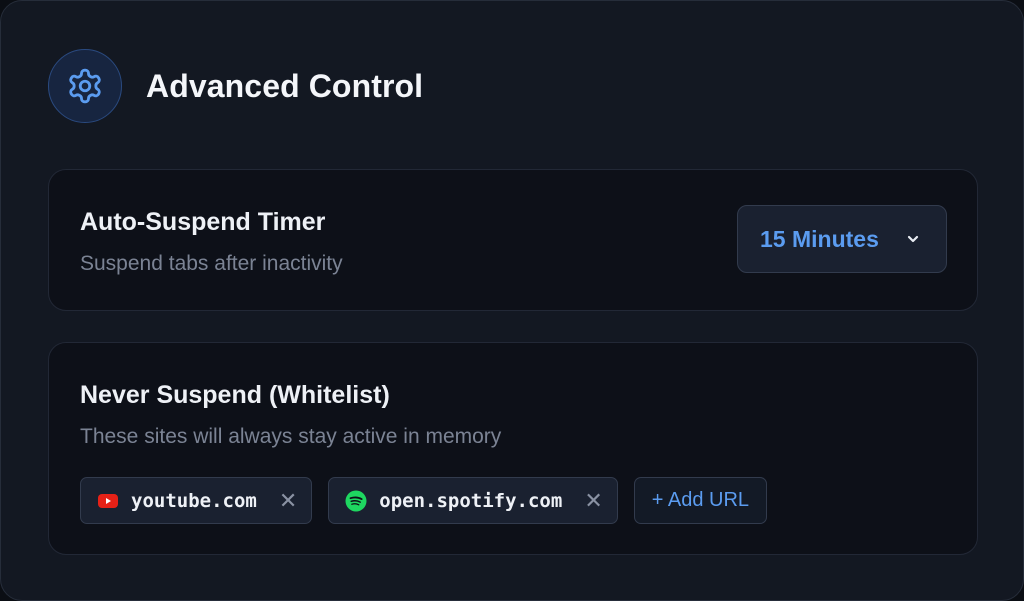 The height and width of the screenshot is (601, 1024). I want to click on suspend-timer-select: 15 Minutes, so click(842, 239).